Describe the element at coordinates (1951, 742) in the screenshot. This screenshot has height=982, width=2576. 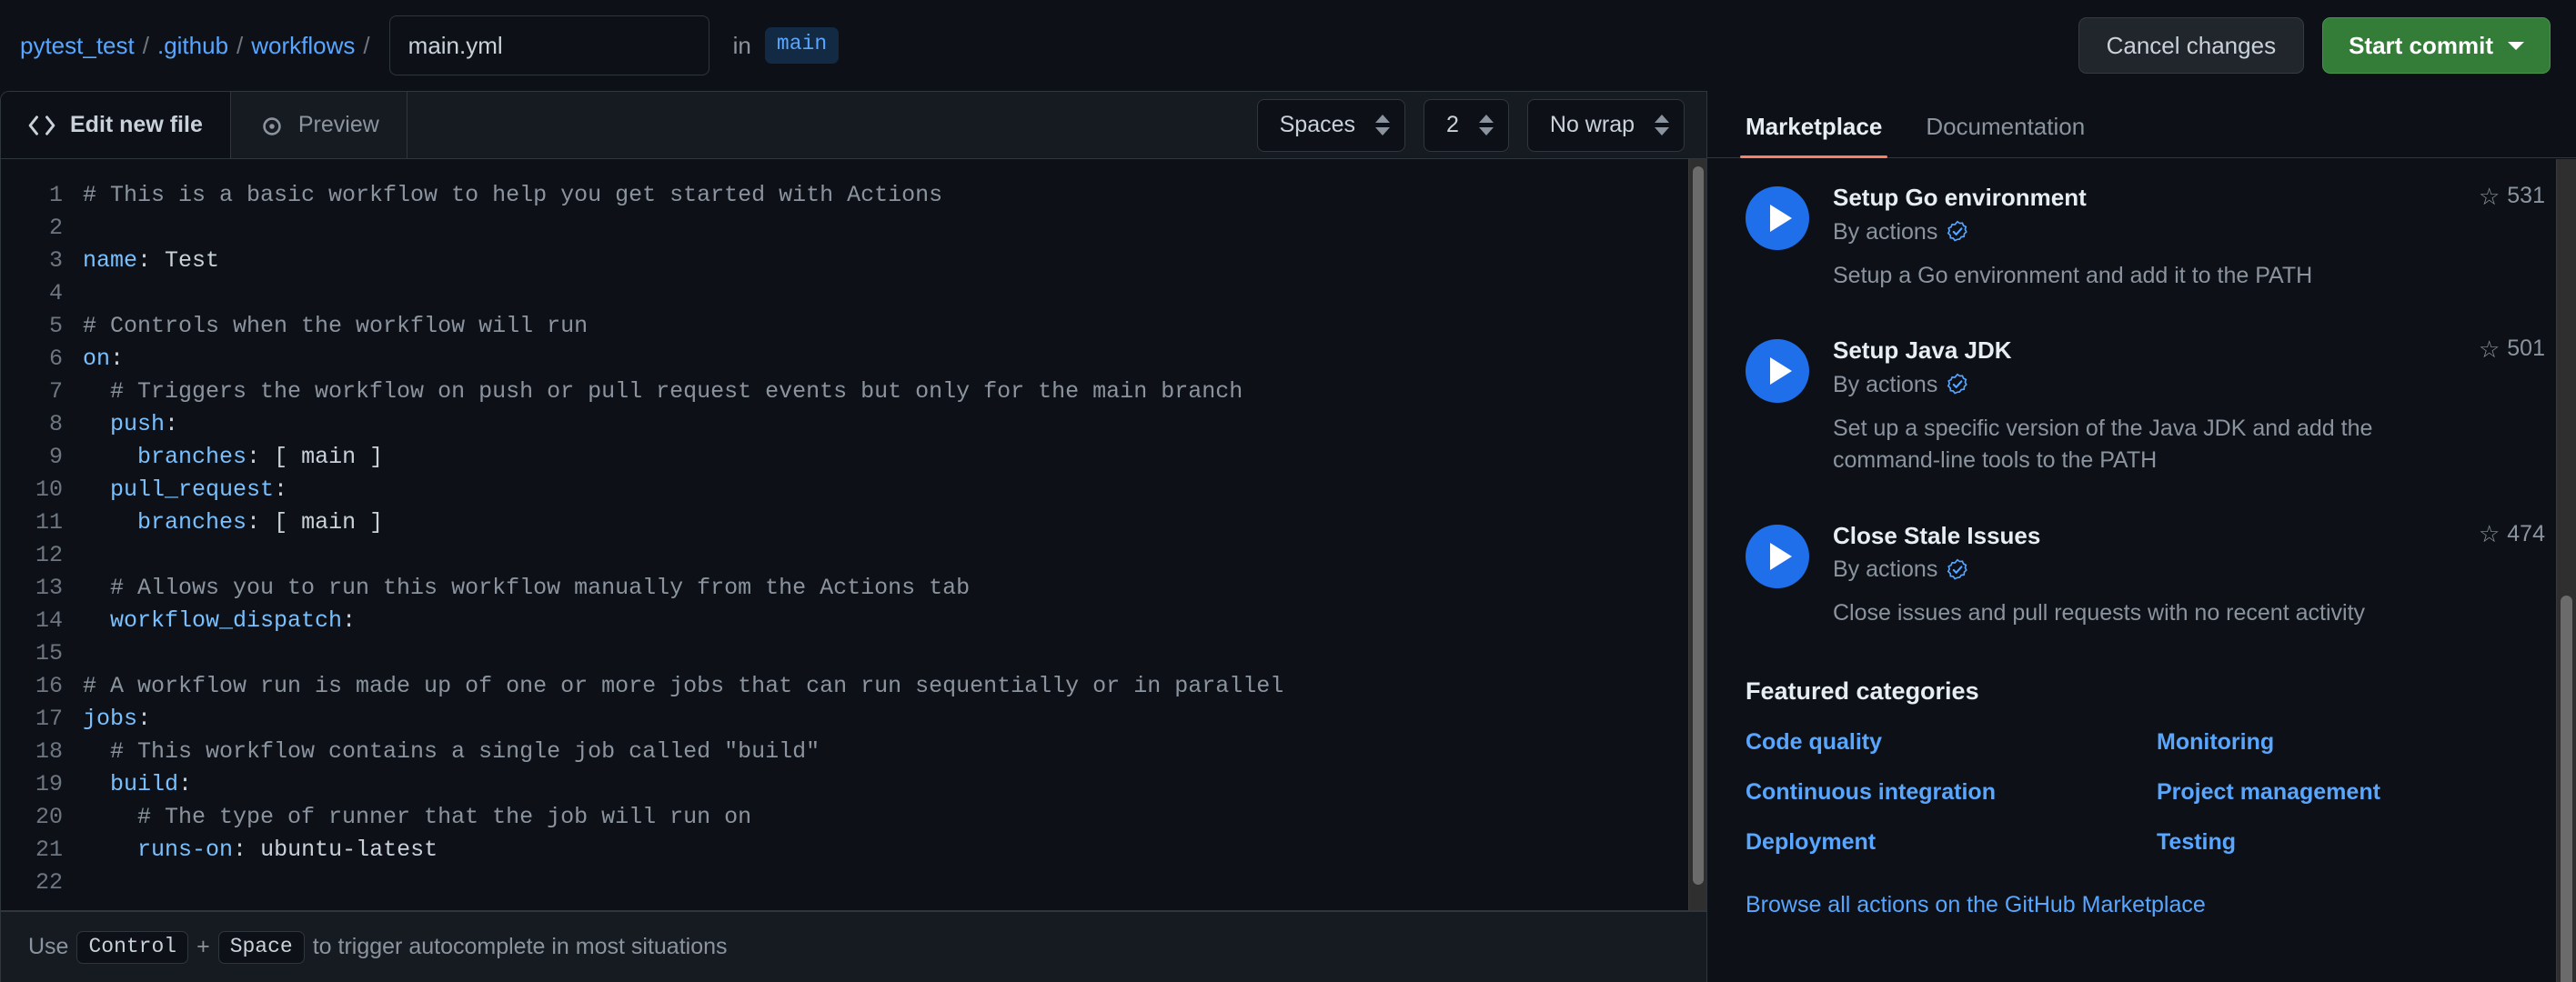
I see `category-link: Code quality` at that location.